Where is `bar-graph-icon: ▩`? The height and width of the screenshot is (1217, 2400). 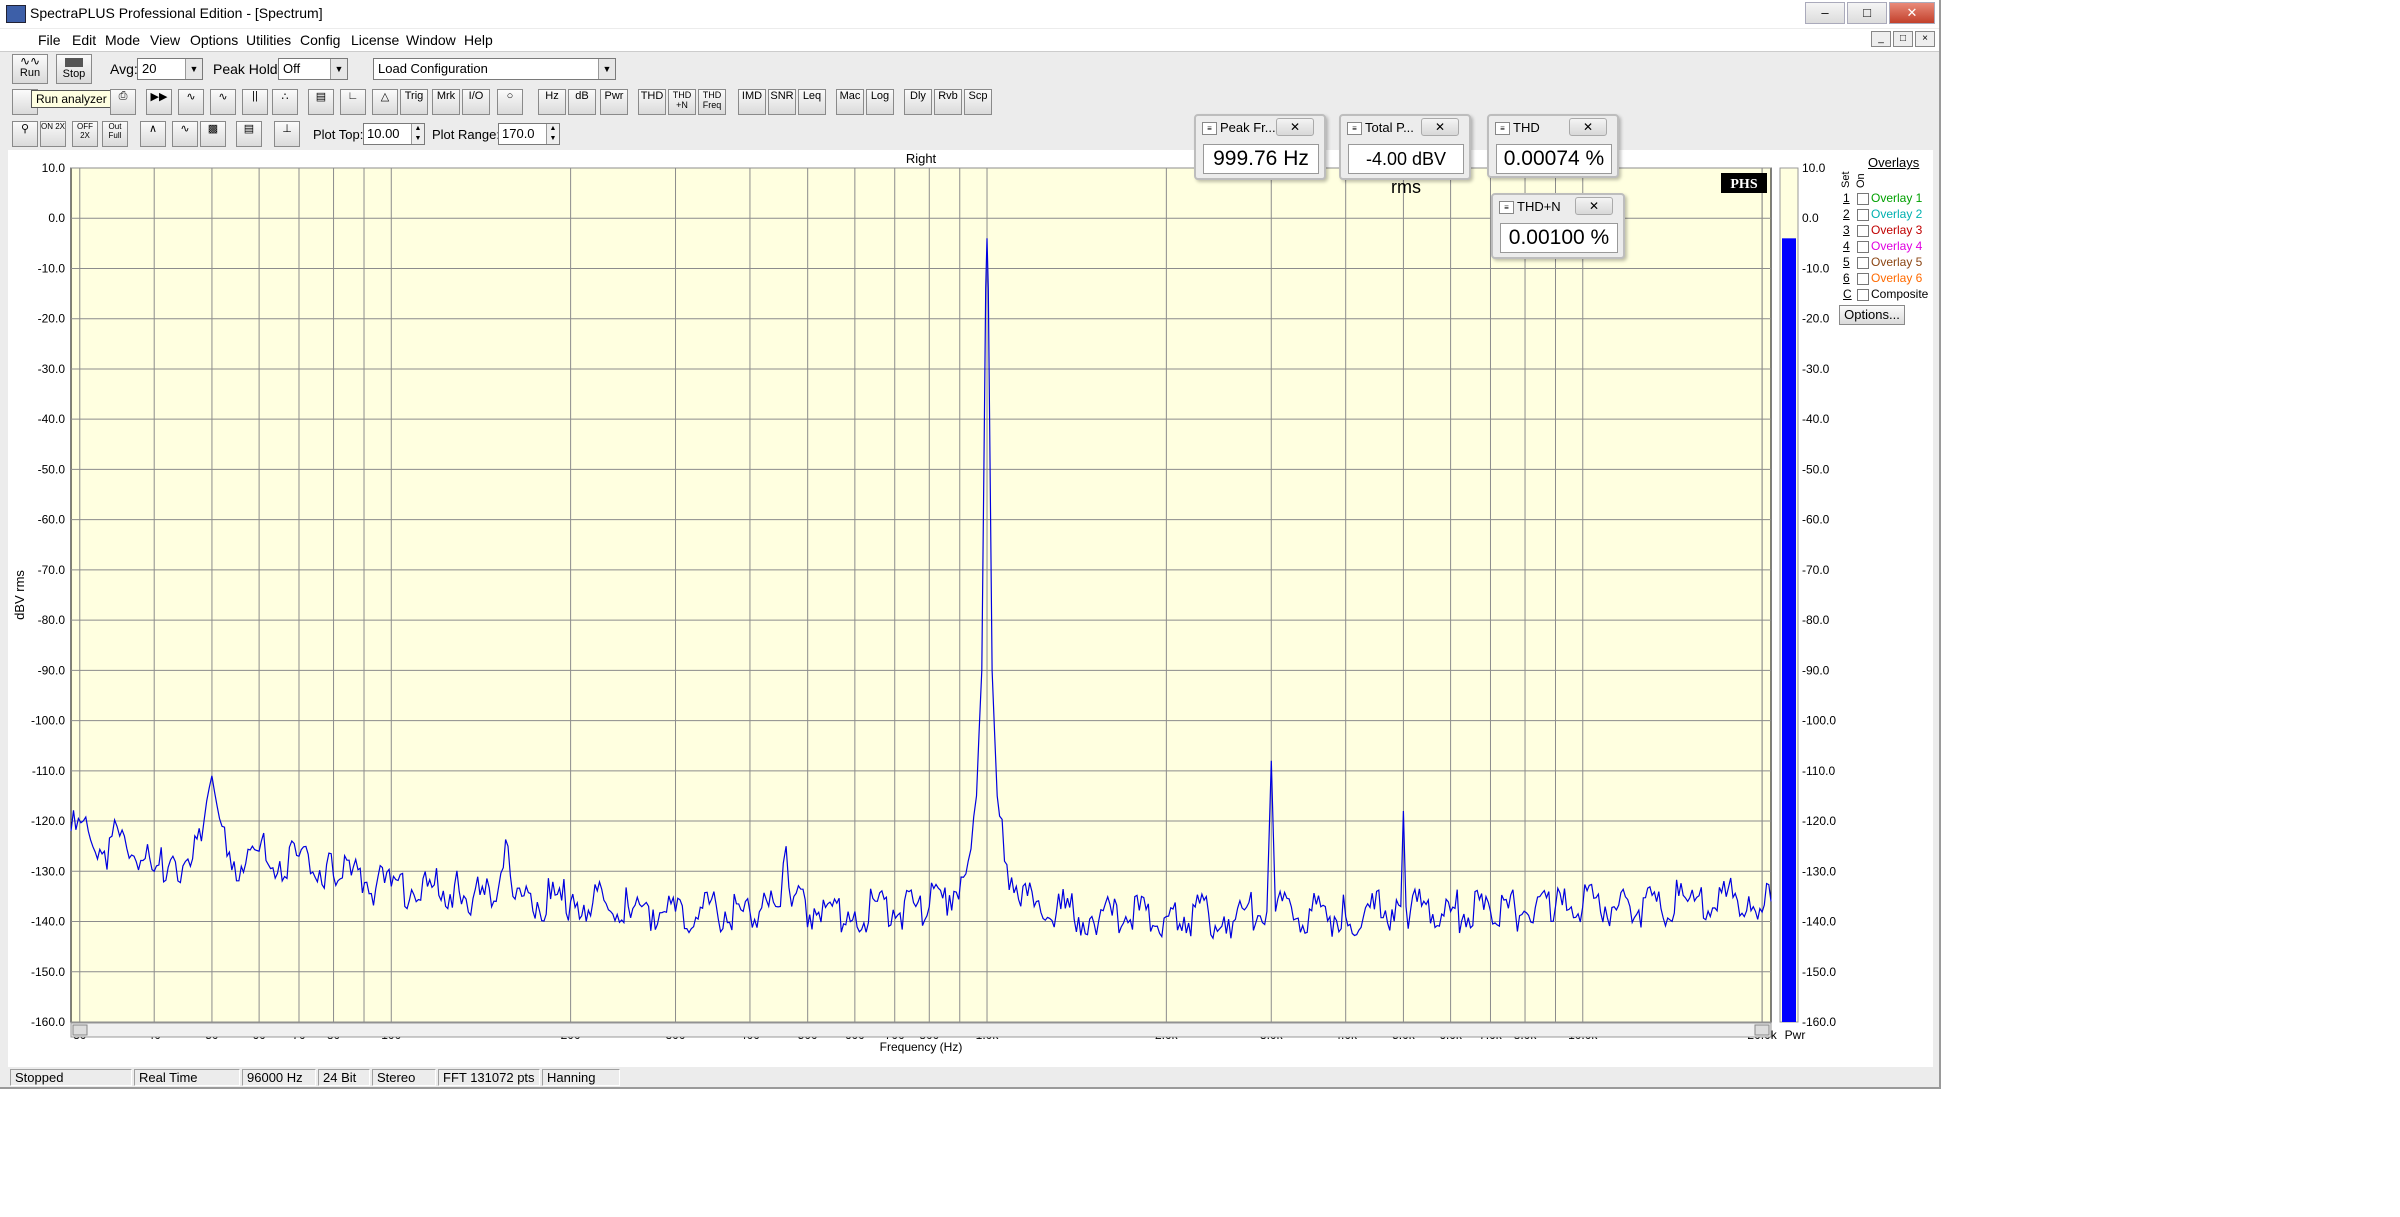
bar-graph-icon: ▩ is located at coordinates (213, 134).